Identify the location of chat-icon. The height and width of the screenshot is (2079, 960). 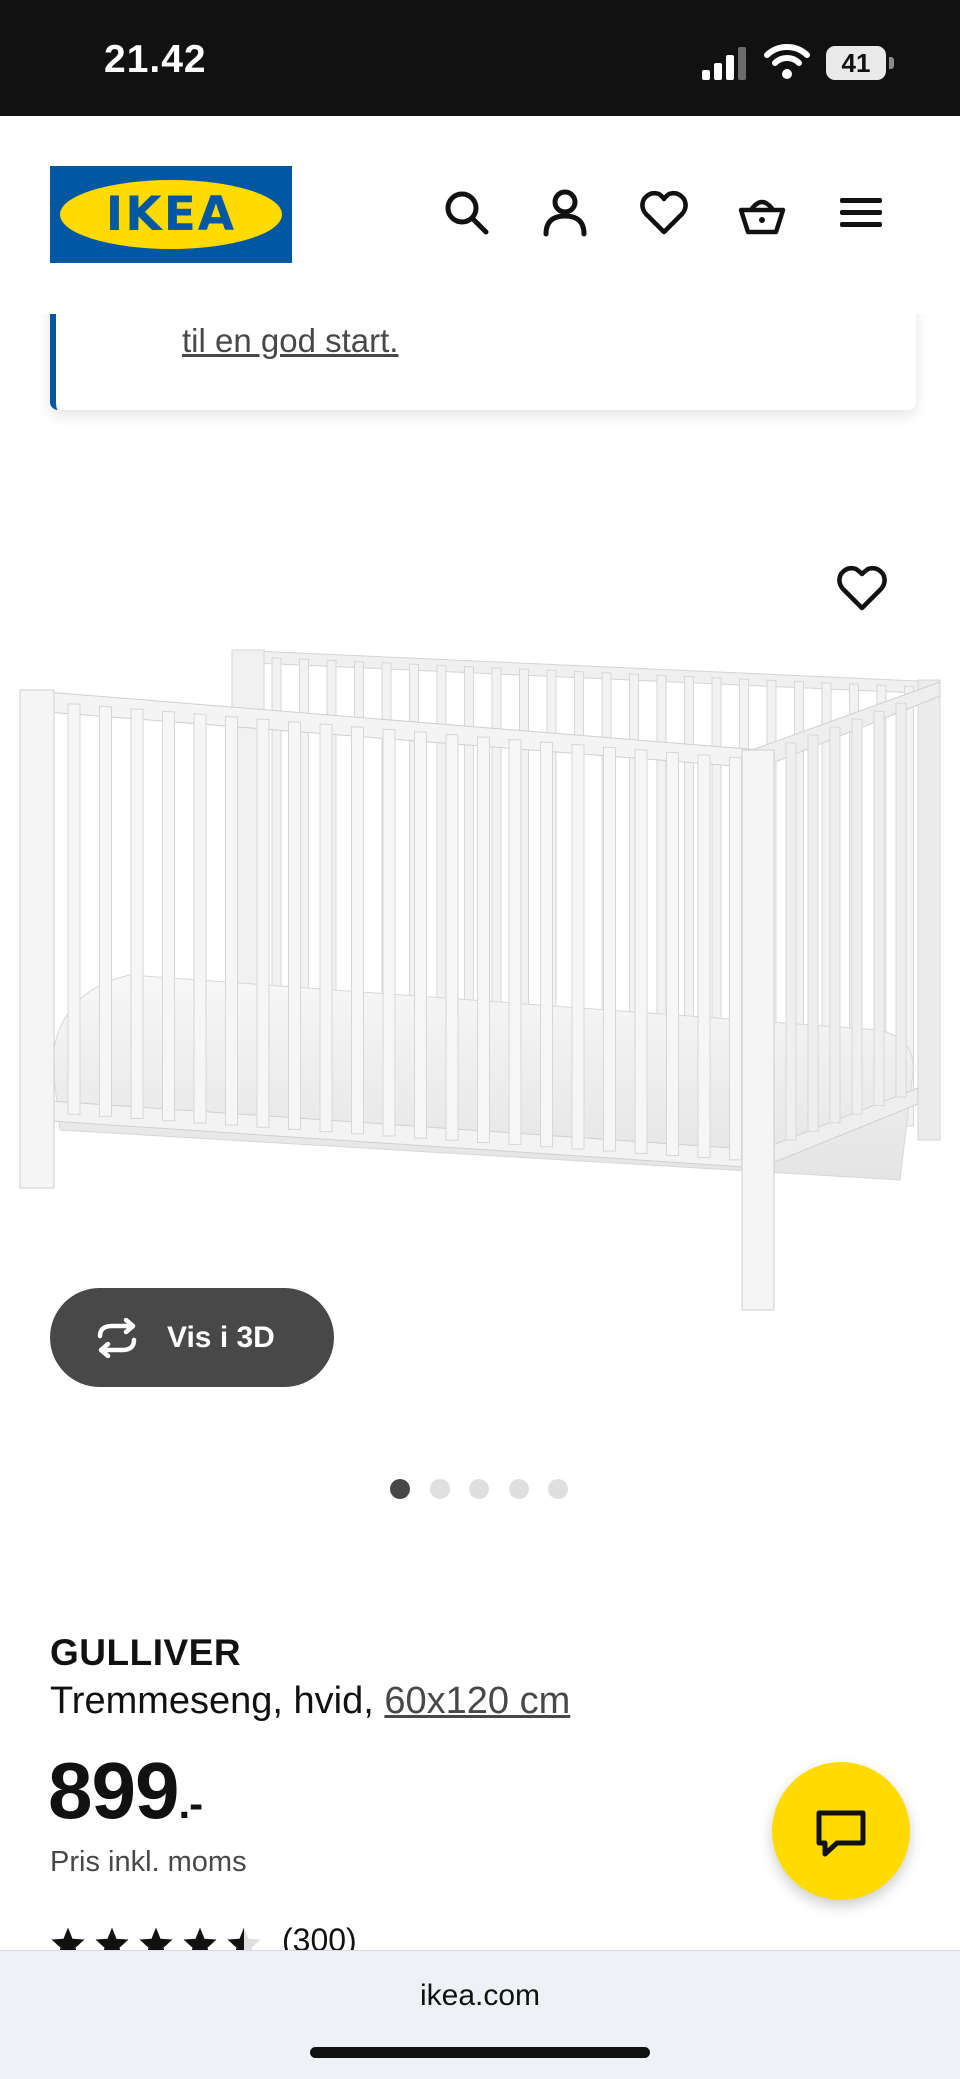
(841, 1833).